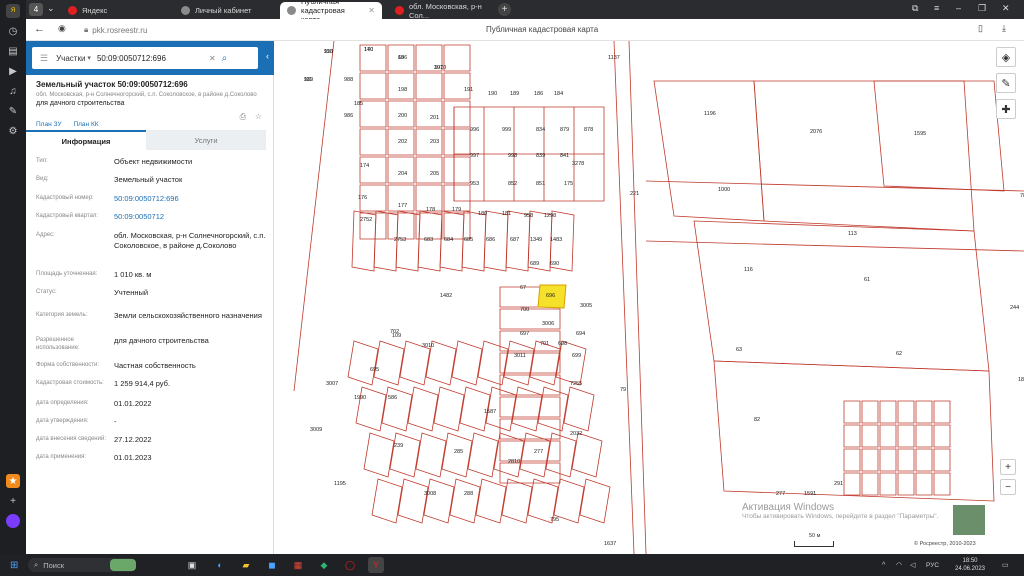  Describe the element at coordinates (225, 58) in the screenshot. I see `search-icon: ⌕` at that location.